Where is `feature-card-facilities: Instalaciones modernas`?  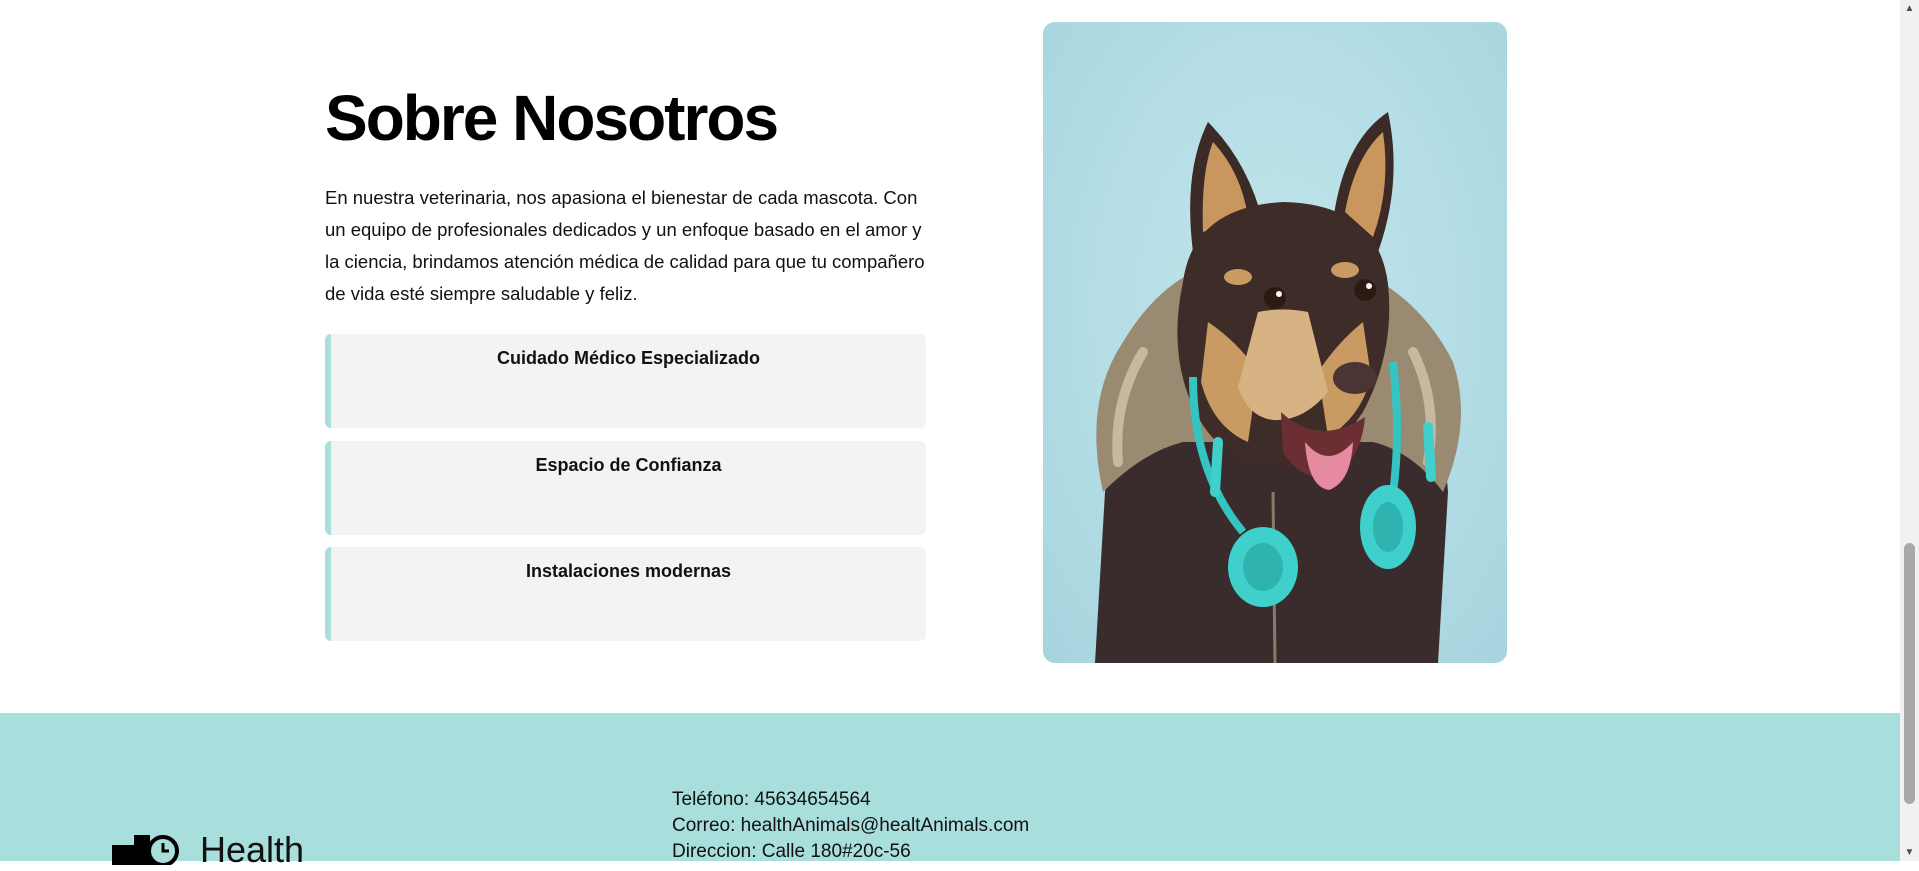
feature-card-facilities: Instalaciones modernas is located at coordinates (625, 594).